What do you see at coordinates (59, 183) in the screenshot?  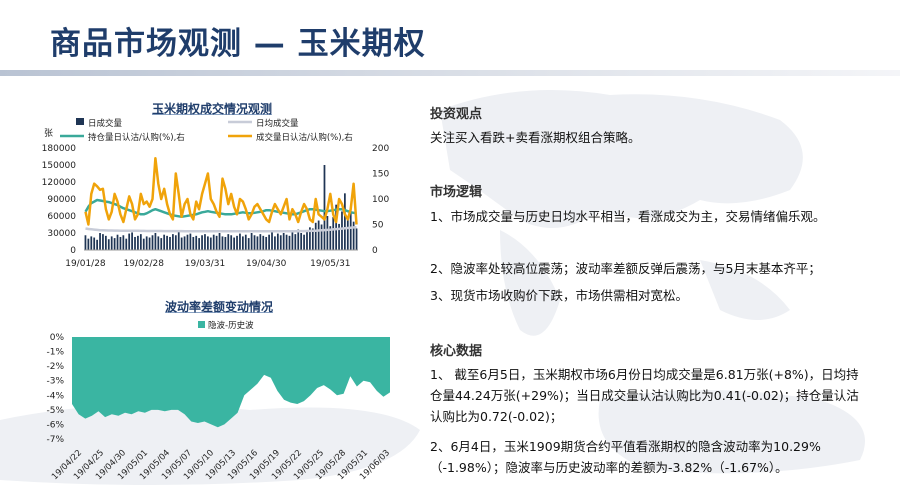 I see `y-tick-left: 120000` at bounding box center [59, 183].